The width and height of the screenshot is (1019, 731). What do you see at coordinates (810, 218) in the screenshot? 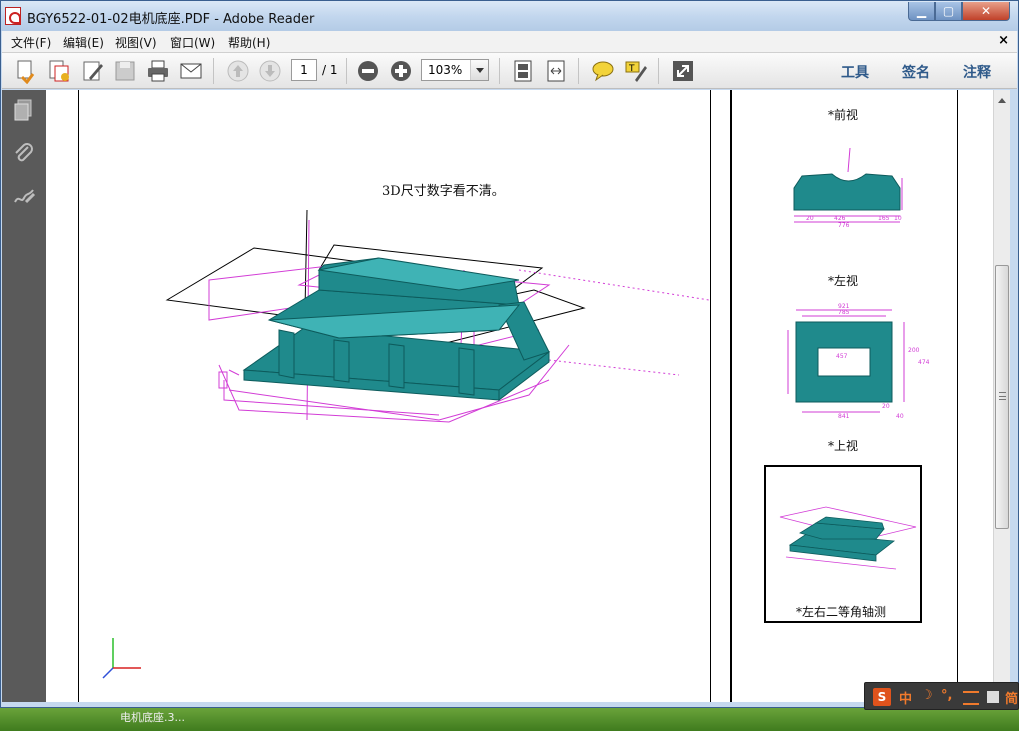
I see `front-dim-label: 20` at bounding box center [810, 218].